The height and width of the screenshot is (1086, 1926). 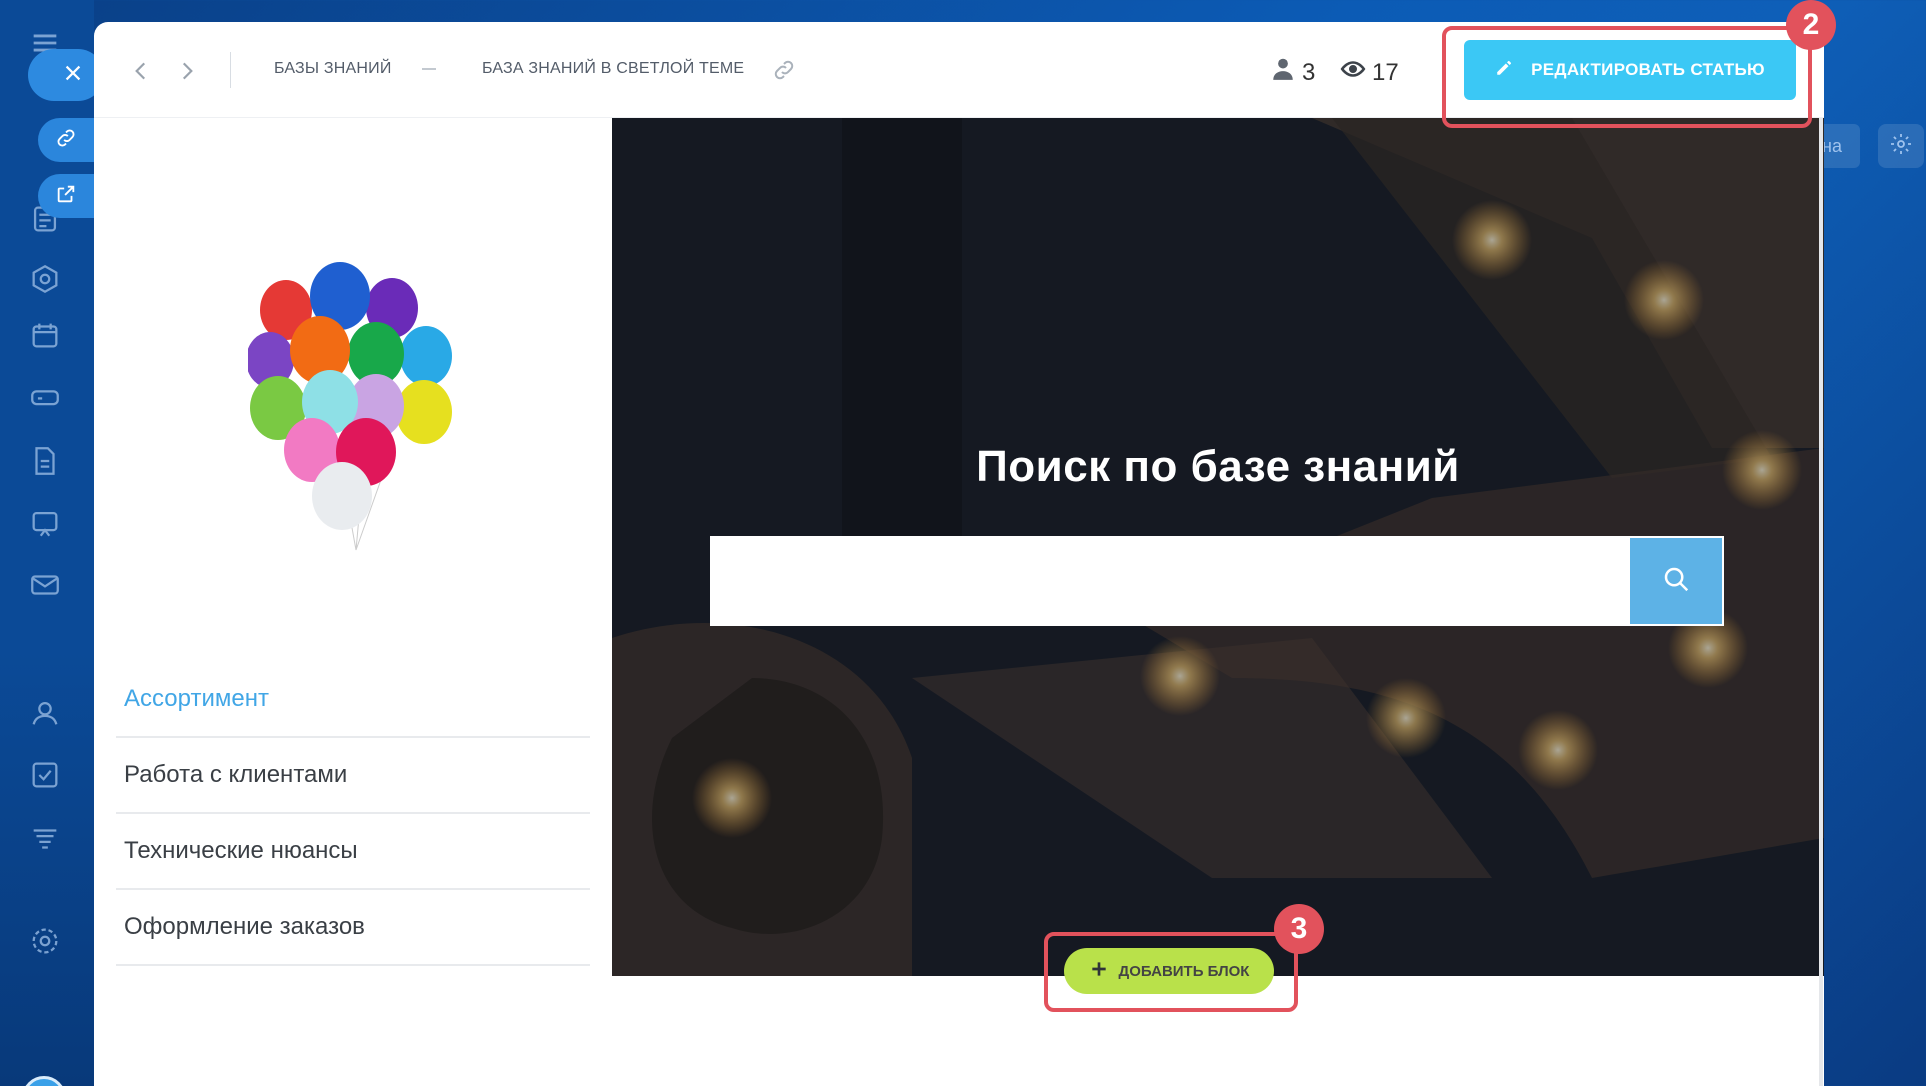 What do you see at coordinates (45, 839) in the screenshot?
I see `filter-icon` at bounding box center [45, 839].